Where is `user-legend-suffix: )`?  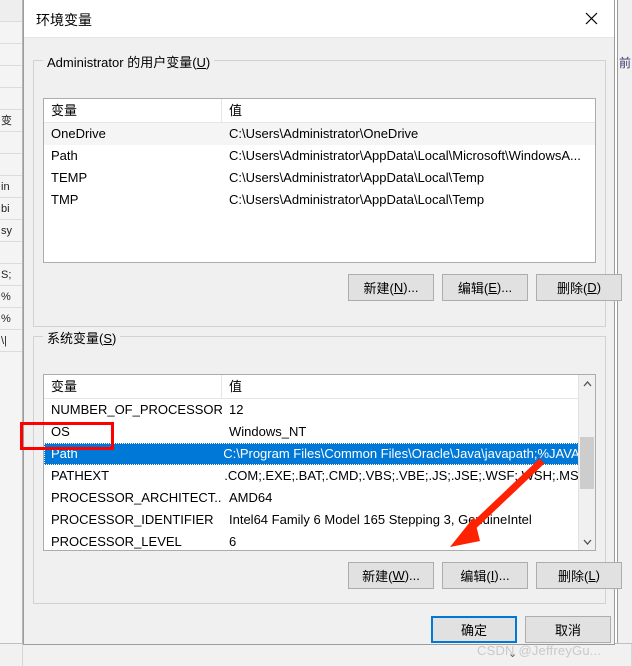 user-legend-suffix: ) is located at coordinates (208, 62).